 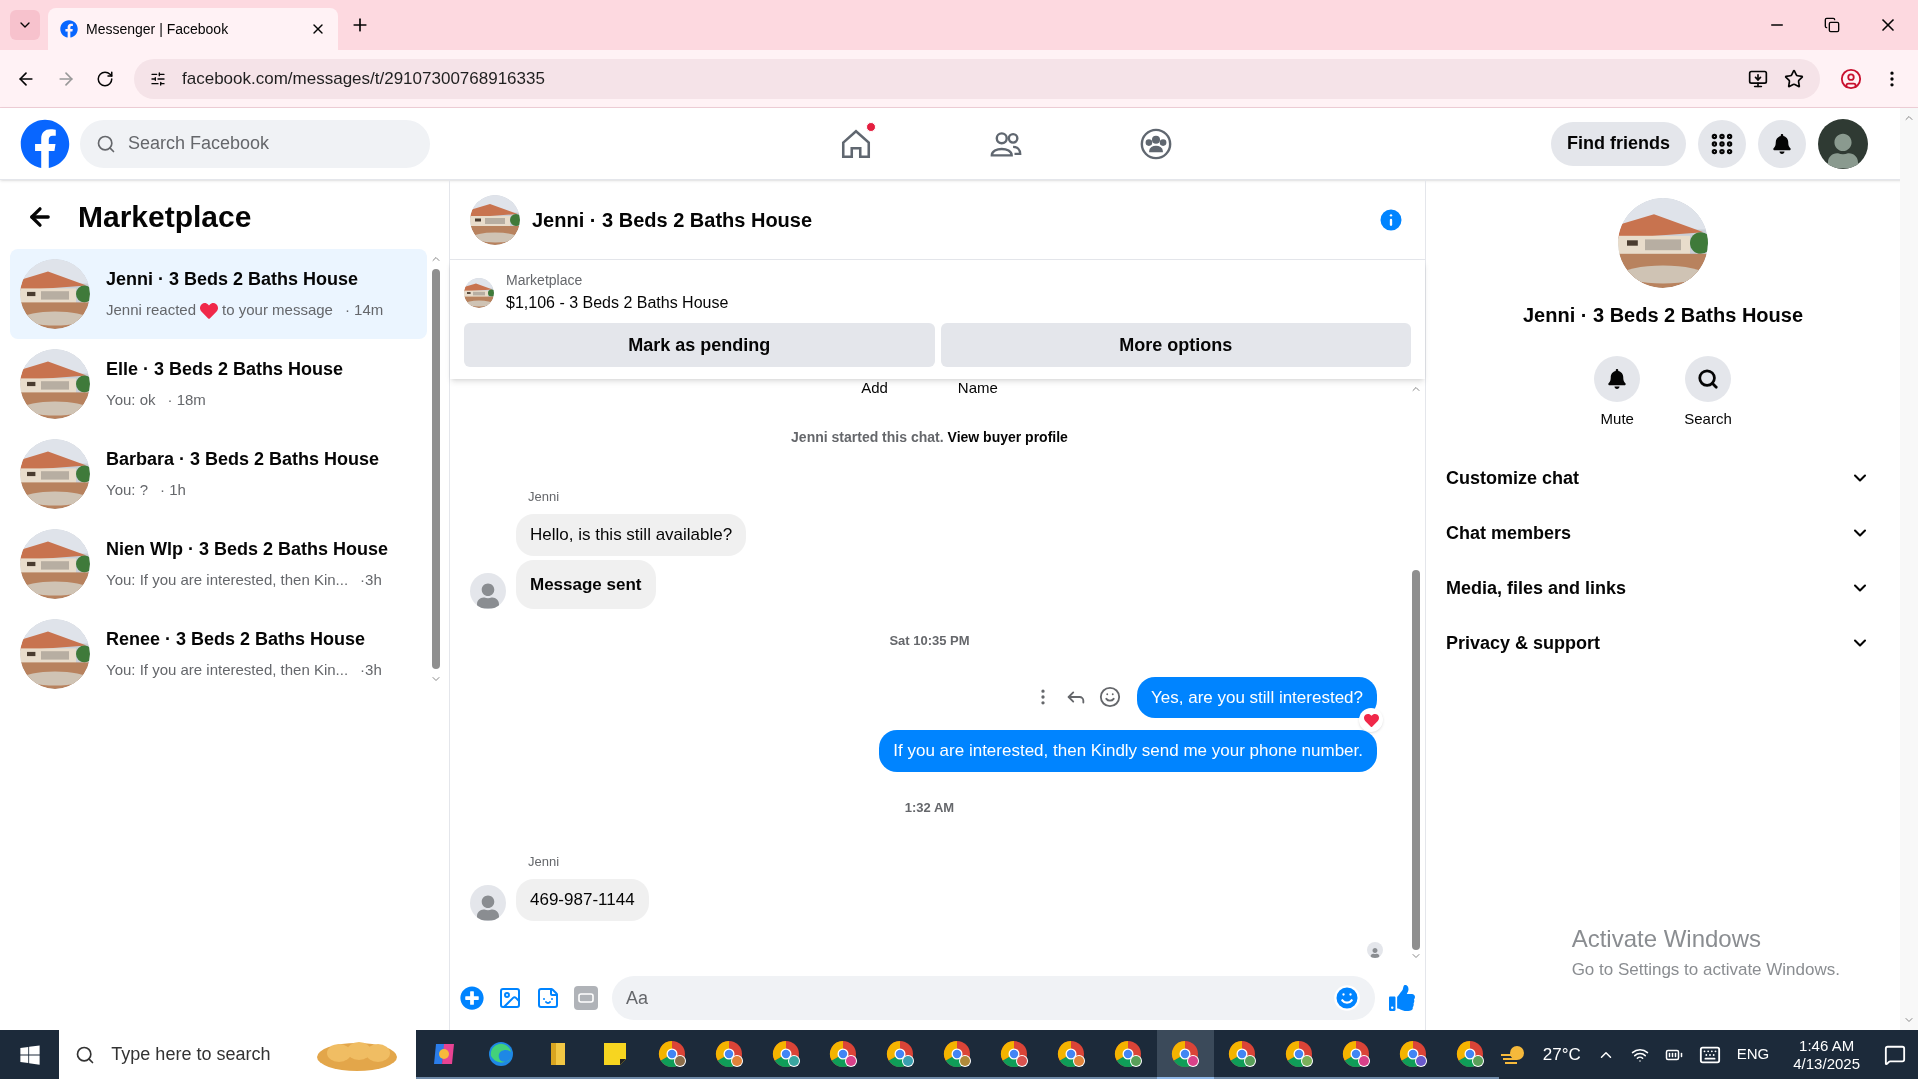 What do you see at coordinates (255, 143) in the screenshot?
I see `search-field: Search Facebook` at bounding box center [255, 143].